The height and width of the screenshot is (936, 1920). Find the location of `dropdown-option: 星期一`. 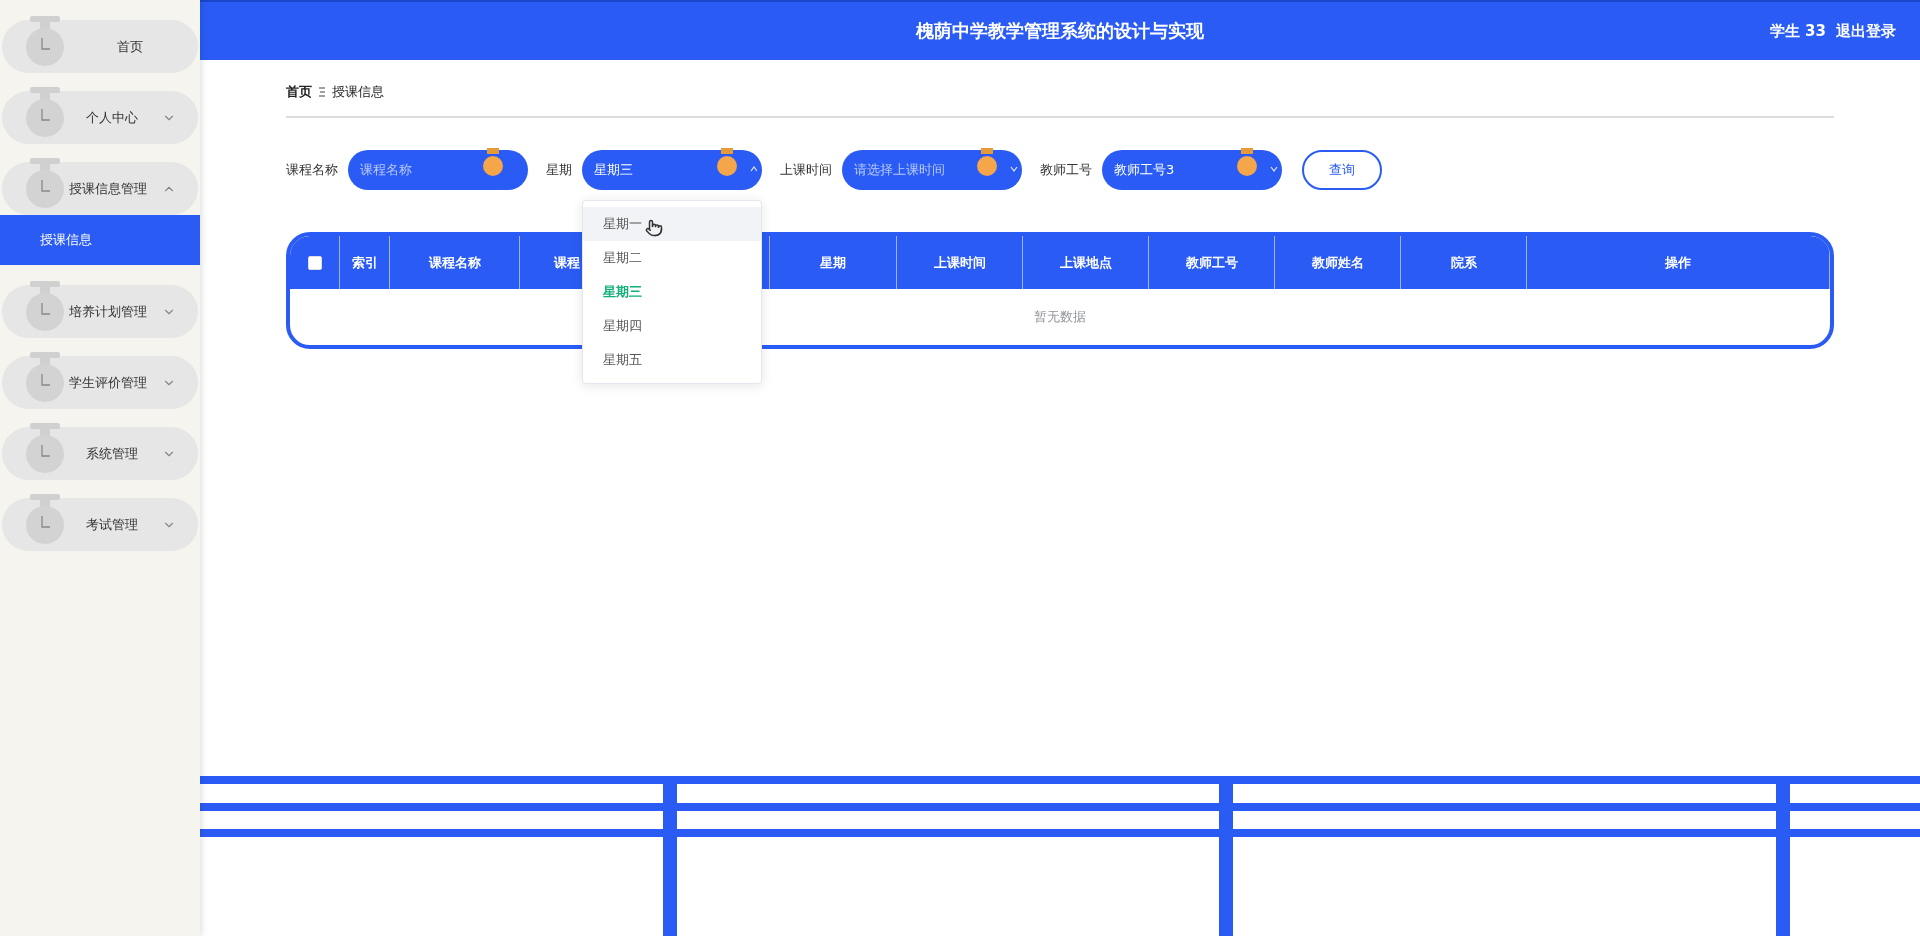

dropdown-option: 星期一 is located at coordinates (672, 224).